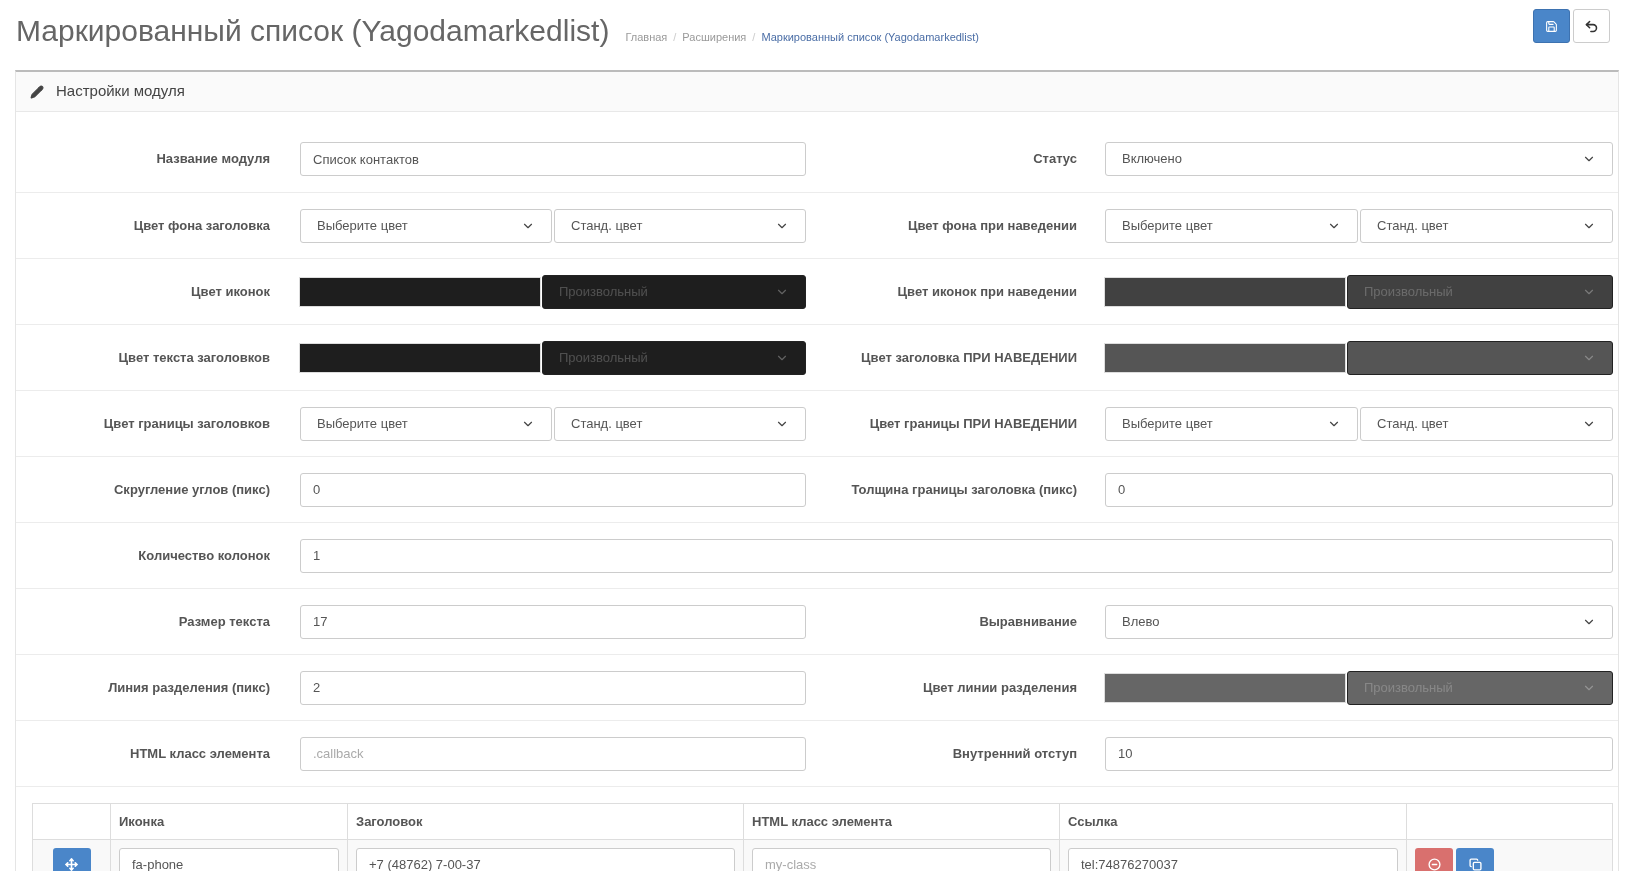 This screenshot has width=1634, height=871. I want to click on field-label: Цвет границы ПРИ НАВЕДЕНИИ, so click(972, 423).